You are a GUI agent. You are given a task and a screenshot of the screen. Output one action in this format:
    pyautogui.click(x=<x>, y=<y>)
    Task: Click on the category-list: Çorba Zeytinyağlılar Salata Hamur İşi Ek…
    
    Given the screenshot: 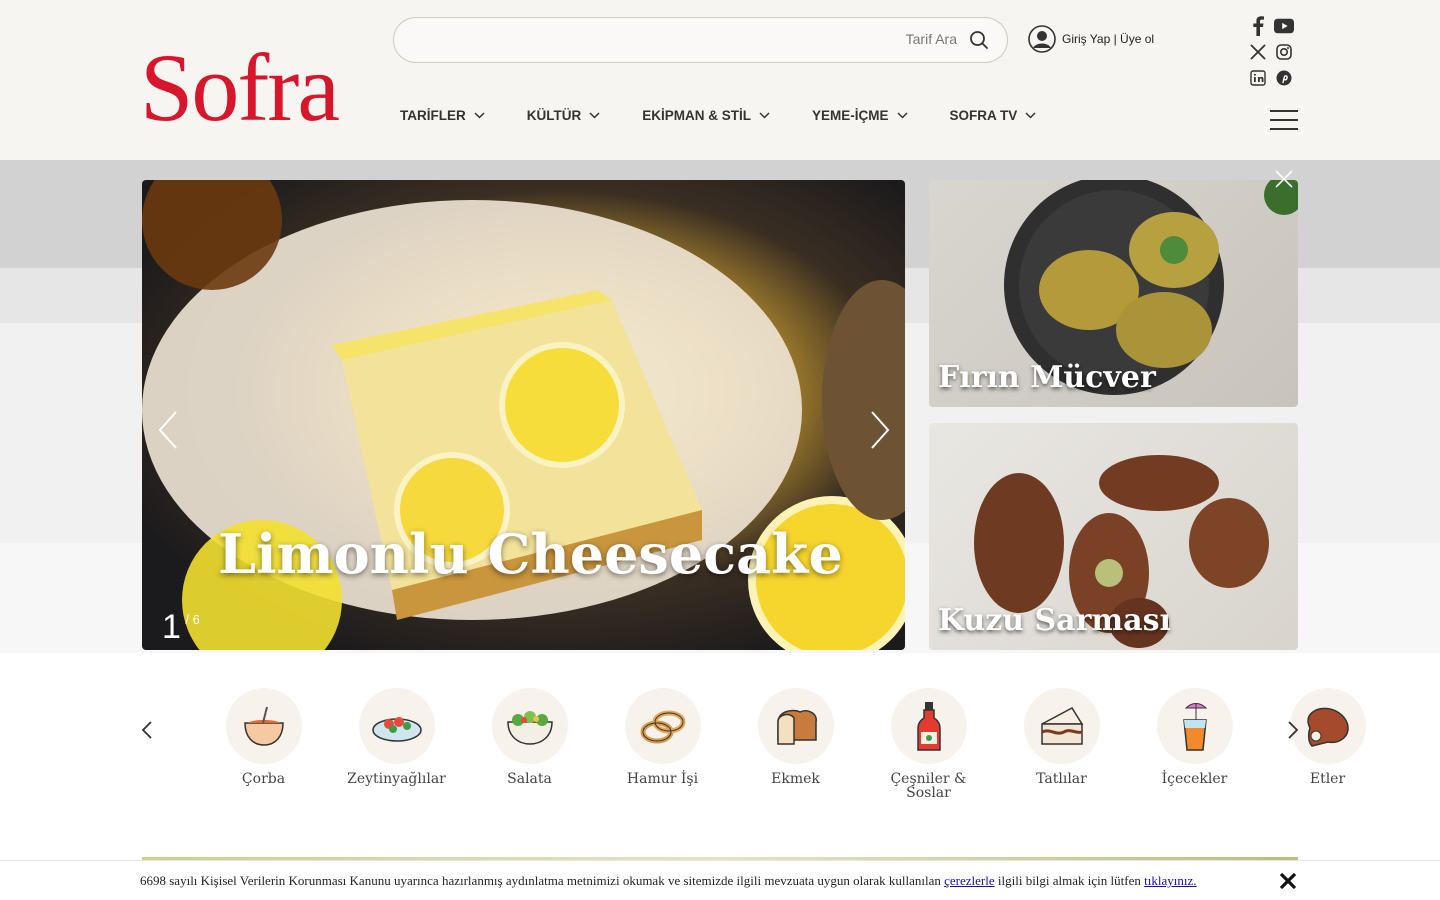 What is the action you would take?
    pyautogui.click(x=786, y=744)
    